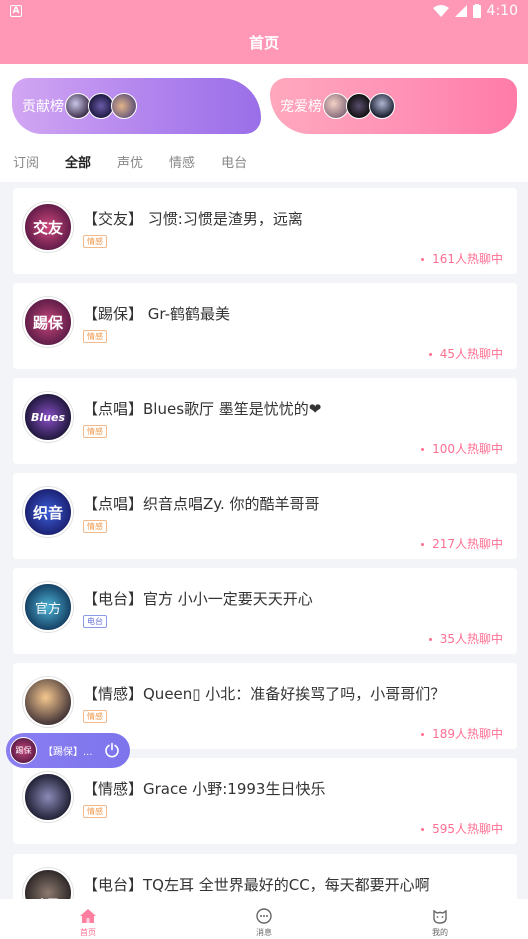  What do you see at coordinates (467, 449) in the screenshot?
I see `count-text: 100人热聊中` at bounding box center [467, 449].